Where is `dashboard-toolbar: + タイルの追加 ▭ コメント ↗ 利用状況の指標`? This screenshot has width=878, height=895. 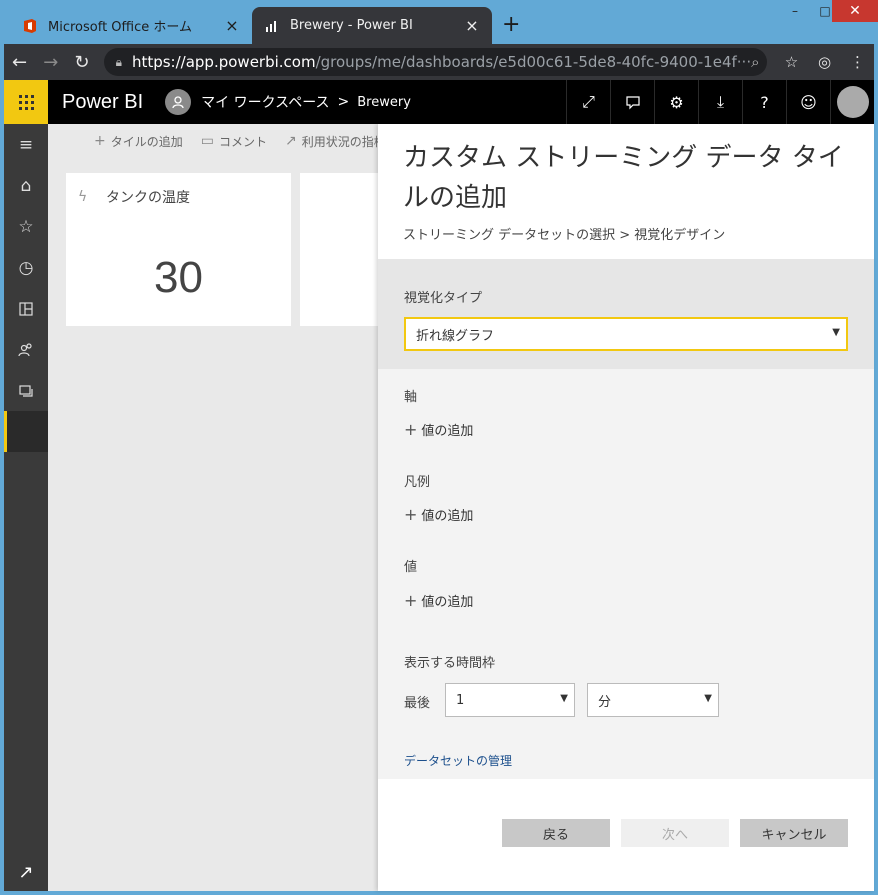 dashboard-toolbar: + タイルの追加 ▭ コメント ↗ 利用状況の指標 is located at coordinates (217, 141).